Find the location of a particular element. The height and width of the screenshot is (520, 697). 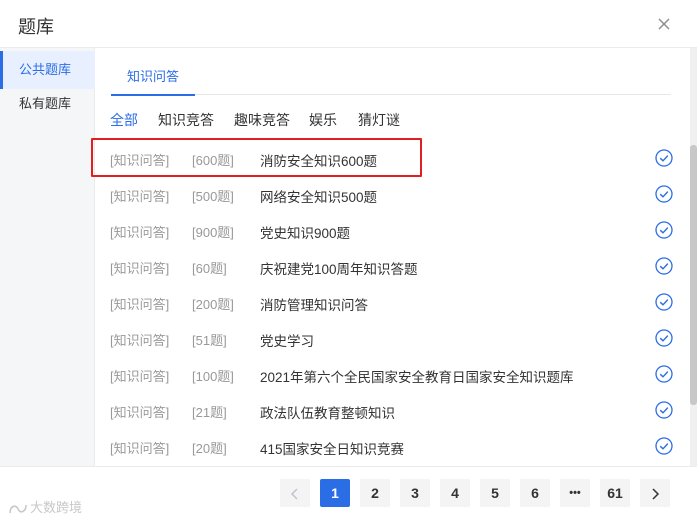

question-count: [51题] is located at coordinates (209, 340).